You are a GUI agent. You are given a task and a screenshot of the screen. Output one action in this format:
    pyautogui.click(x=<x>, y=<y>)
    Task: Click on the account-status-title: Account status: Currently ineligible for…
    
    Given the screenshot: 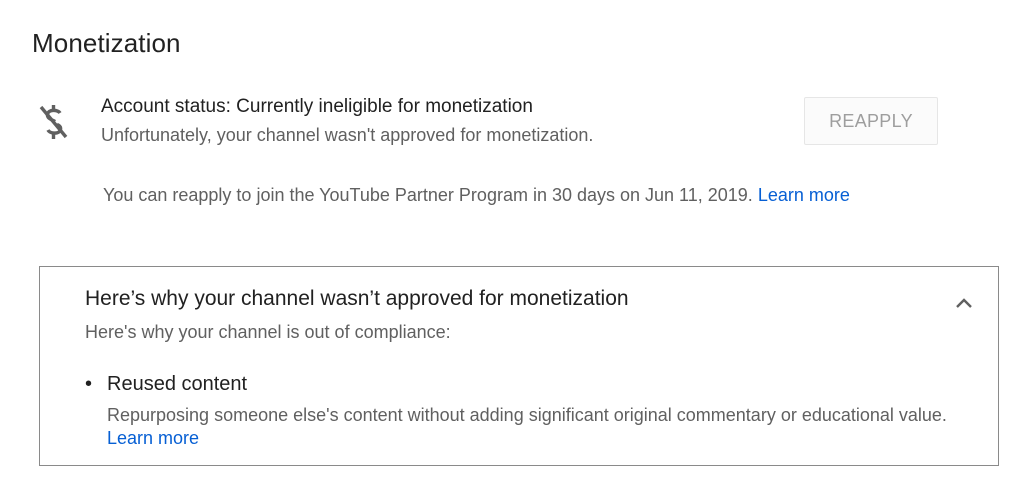 What is the action you would take?
    pyautogui.click(x=317, y=106)
    